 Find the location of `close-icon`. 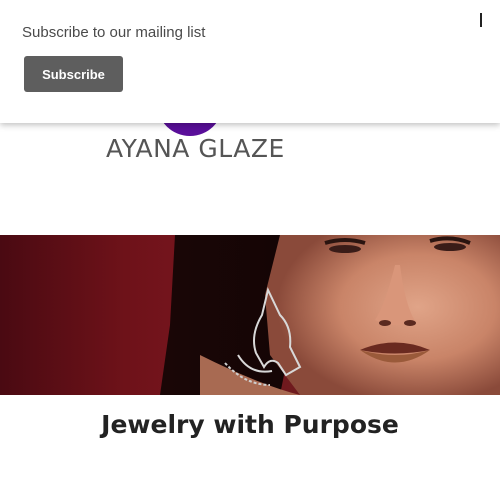

close-icon is located at coordinates (481, 20).